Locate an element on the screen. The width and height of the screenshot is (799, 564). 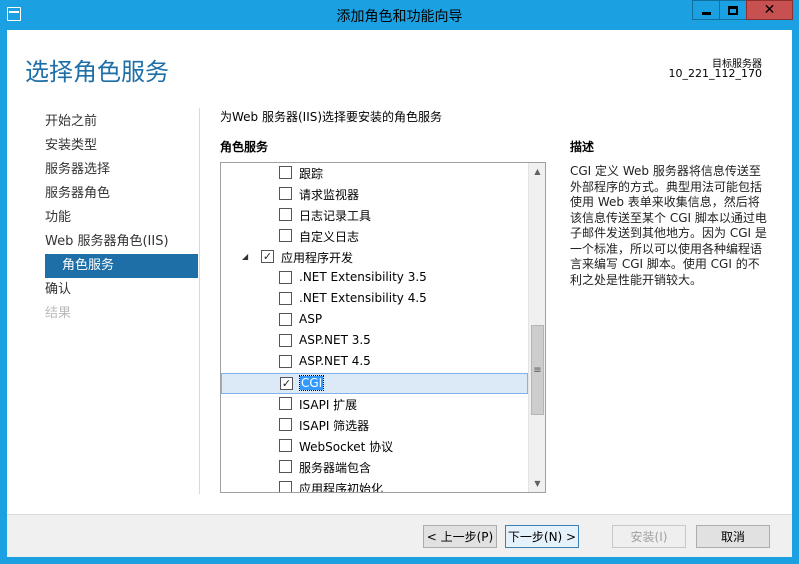
target-server-name: 10_221_112_170 is located at coordinates (715, 73).